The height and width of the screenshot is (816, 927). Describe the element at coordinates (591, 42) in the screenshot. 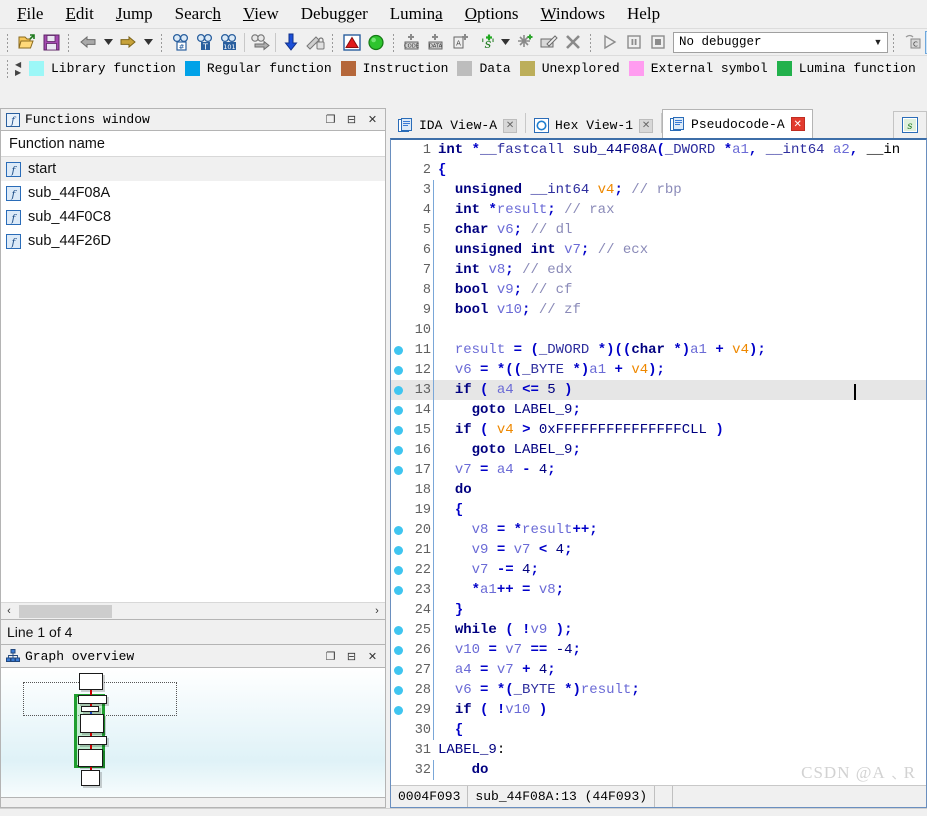

I see `toolbar-grip-run` at that location.